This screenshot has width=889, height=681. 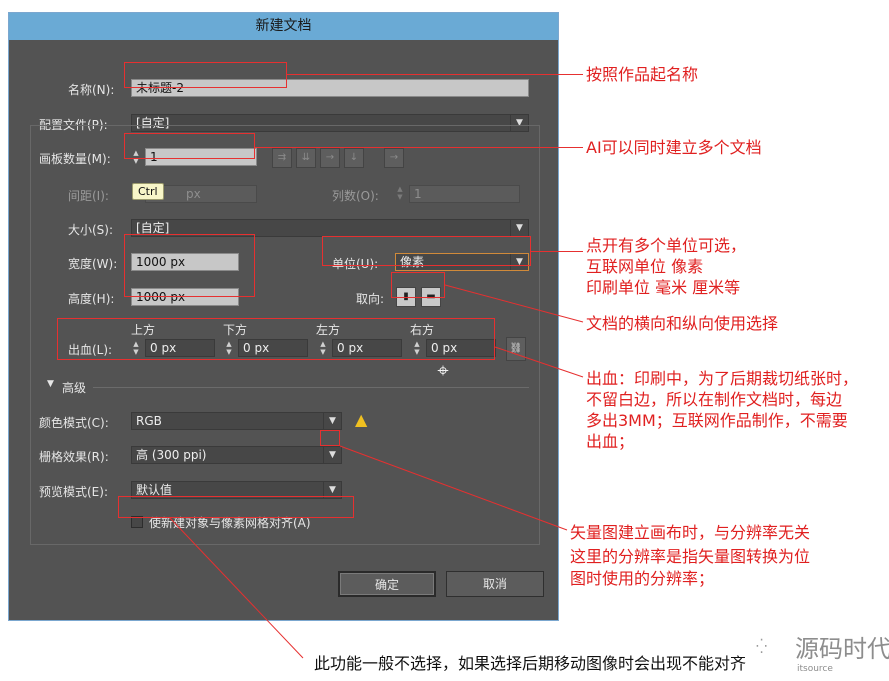 What do you see at coordinates (722, 378) in the screenshot?
I see `bleed-annotation-line1: 出血：印刷中，为了后期裁切纸张时，` at bounding box center [722, 378].